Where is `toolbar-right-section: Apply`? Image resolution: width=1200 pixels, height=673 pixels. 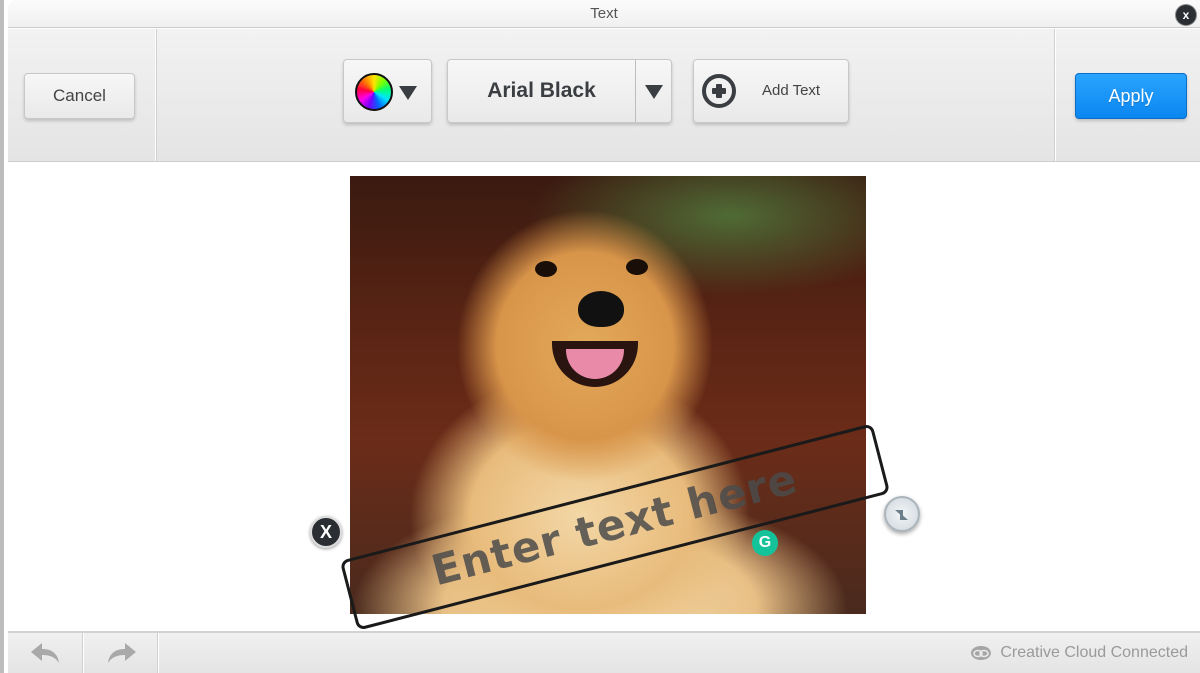
toolbar-right-section: Apply is located at coordinates (1127, 95).